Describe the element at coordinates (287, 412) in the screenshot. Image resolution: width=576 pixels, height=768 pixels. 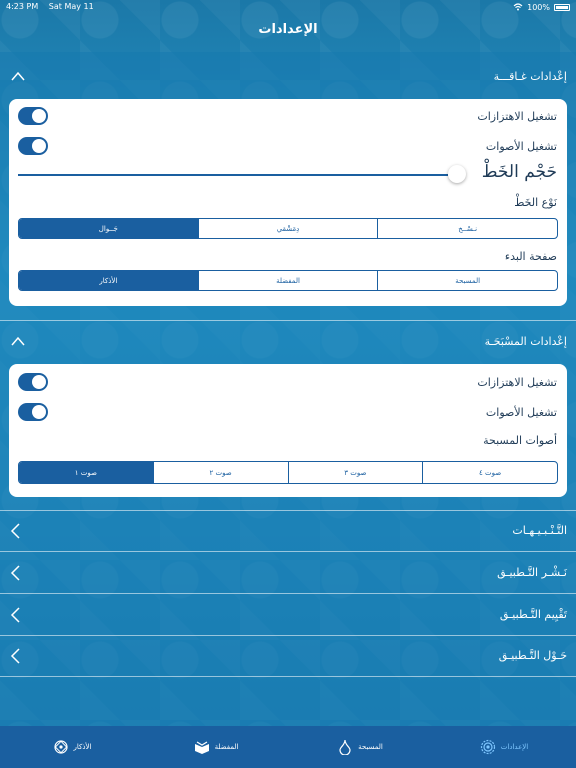
I see `rosary-sounds-row: تشغيل الأصوات` at that location.